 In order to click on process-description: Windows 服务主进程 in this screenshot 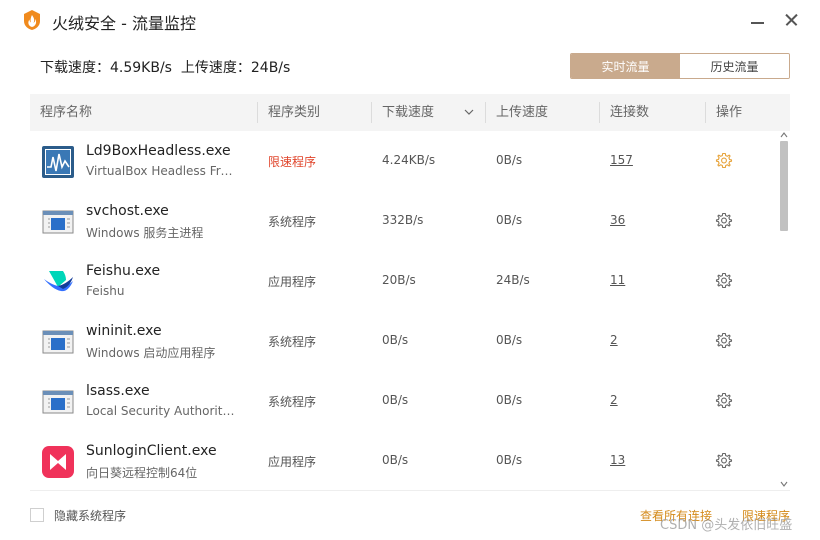, I will do `click(145, 233)`.